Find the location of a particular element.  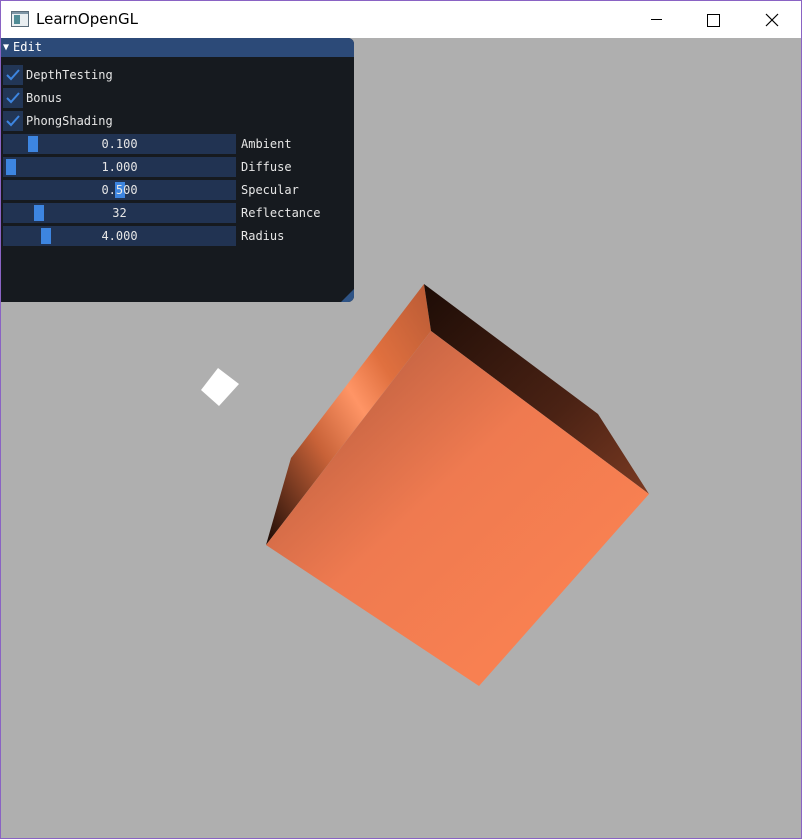

slider-label: Radius is located at coordinates (263, 236).